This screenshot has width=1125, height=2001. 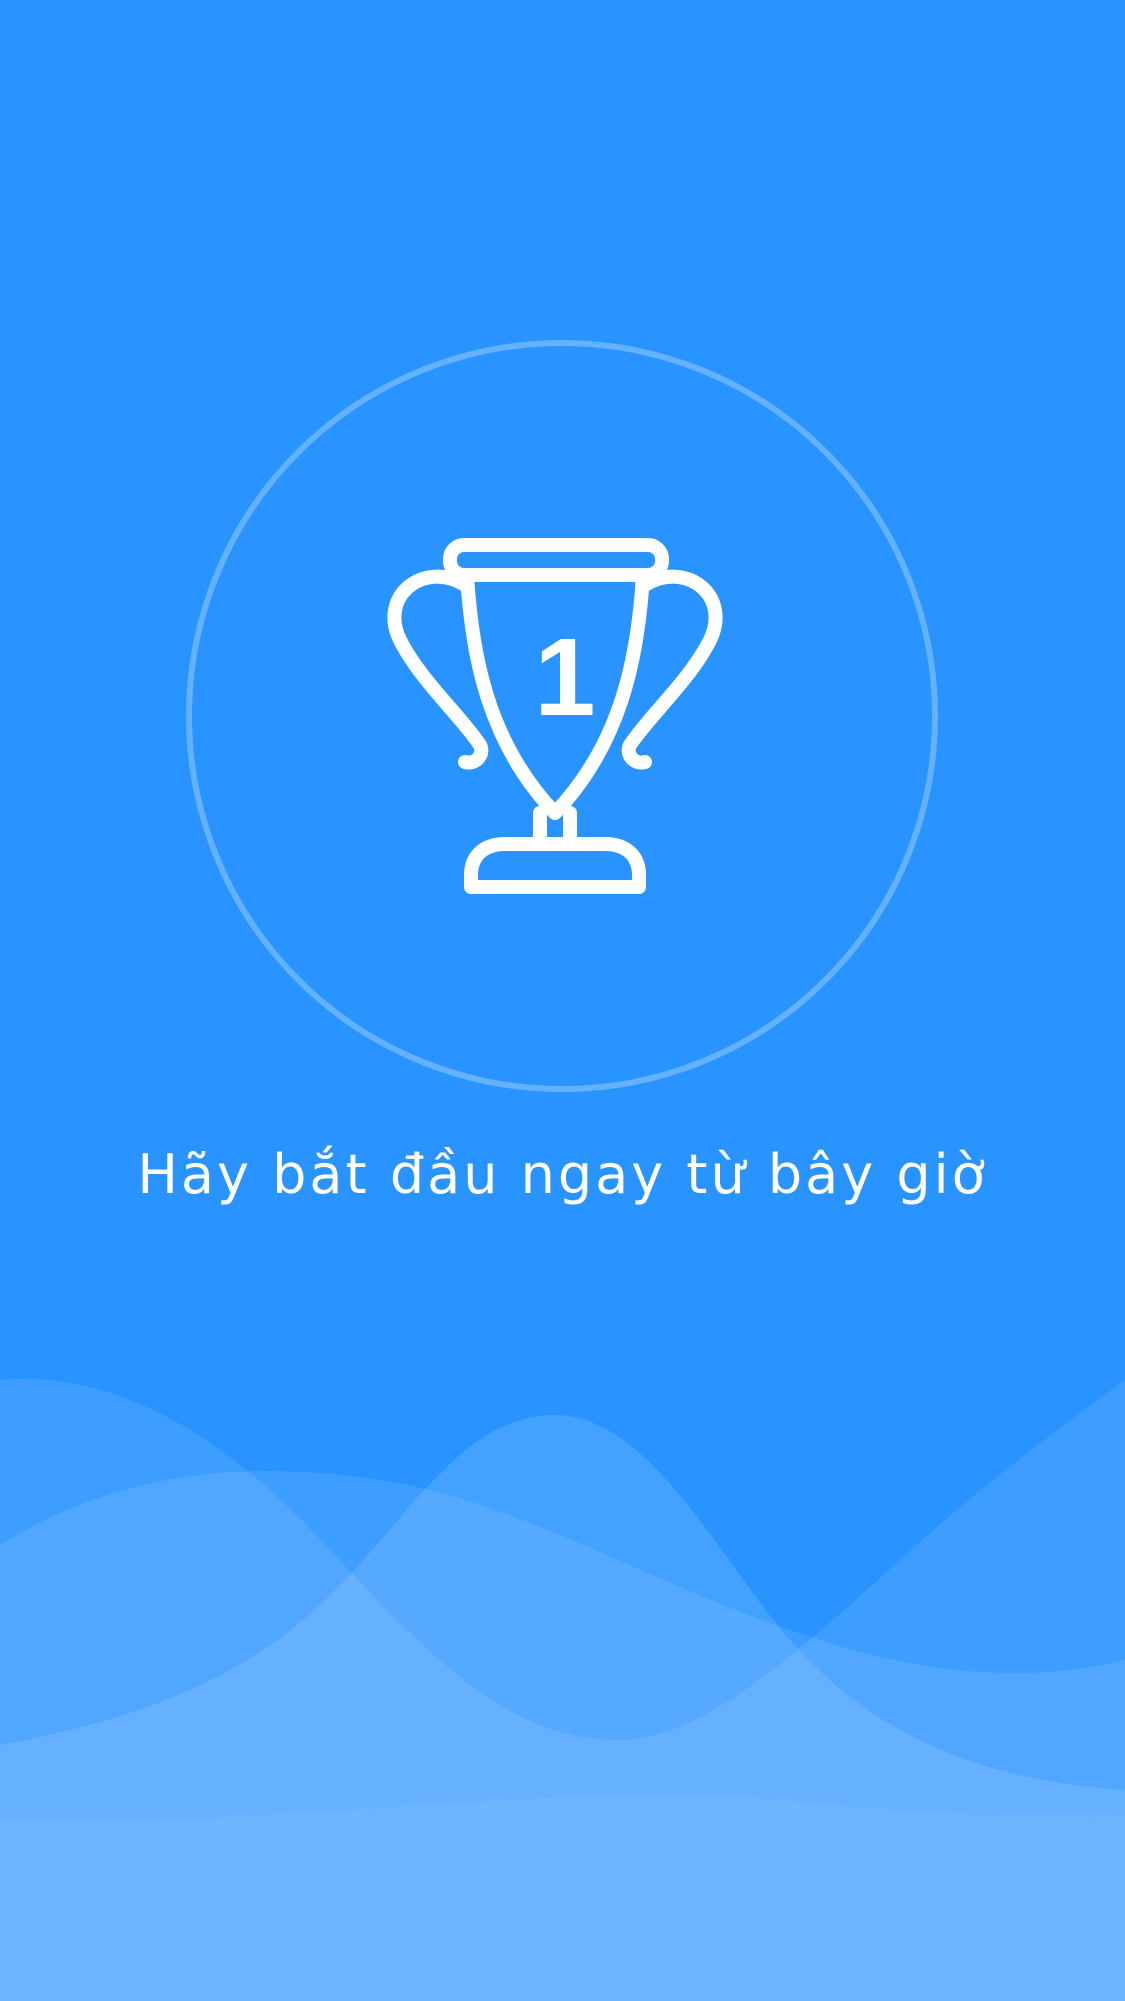 I want to click on trophy-number: 1, so click(x=565, y=677).